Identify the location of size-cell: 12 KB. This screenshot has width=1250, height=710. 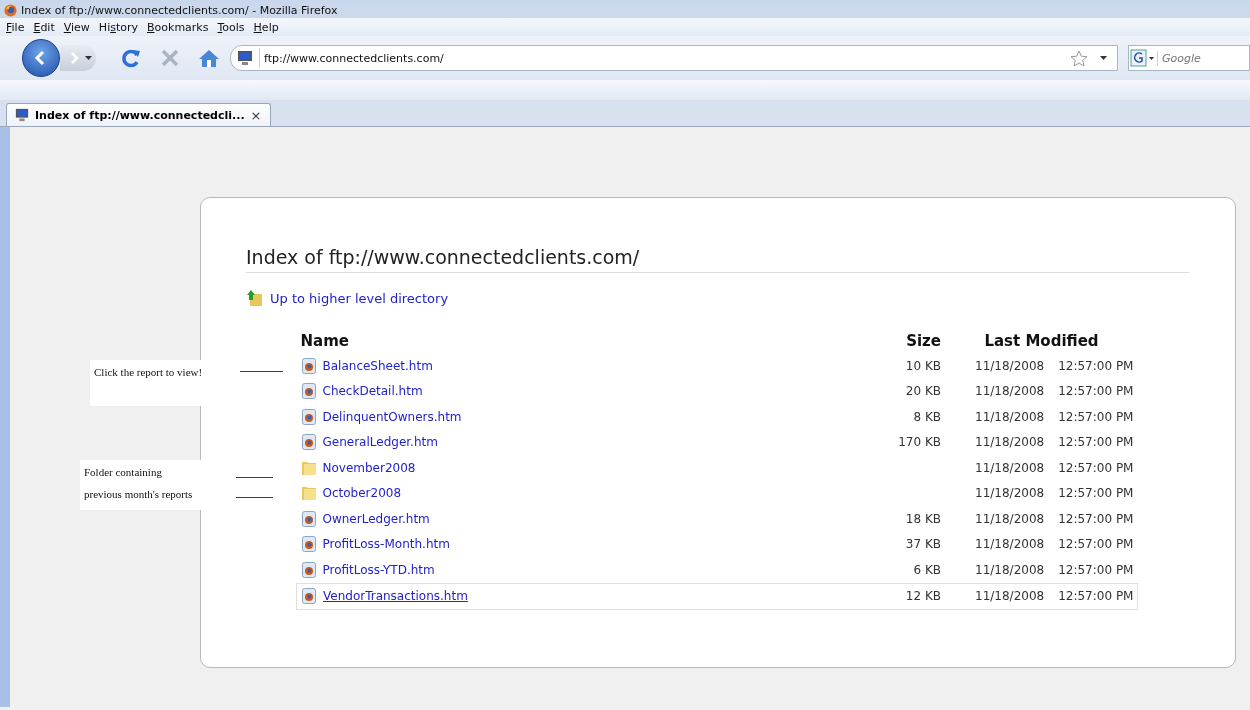
(911, 596).